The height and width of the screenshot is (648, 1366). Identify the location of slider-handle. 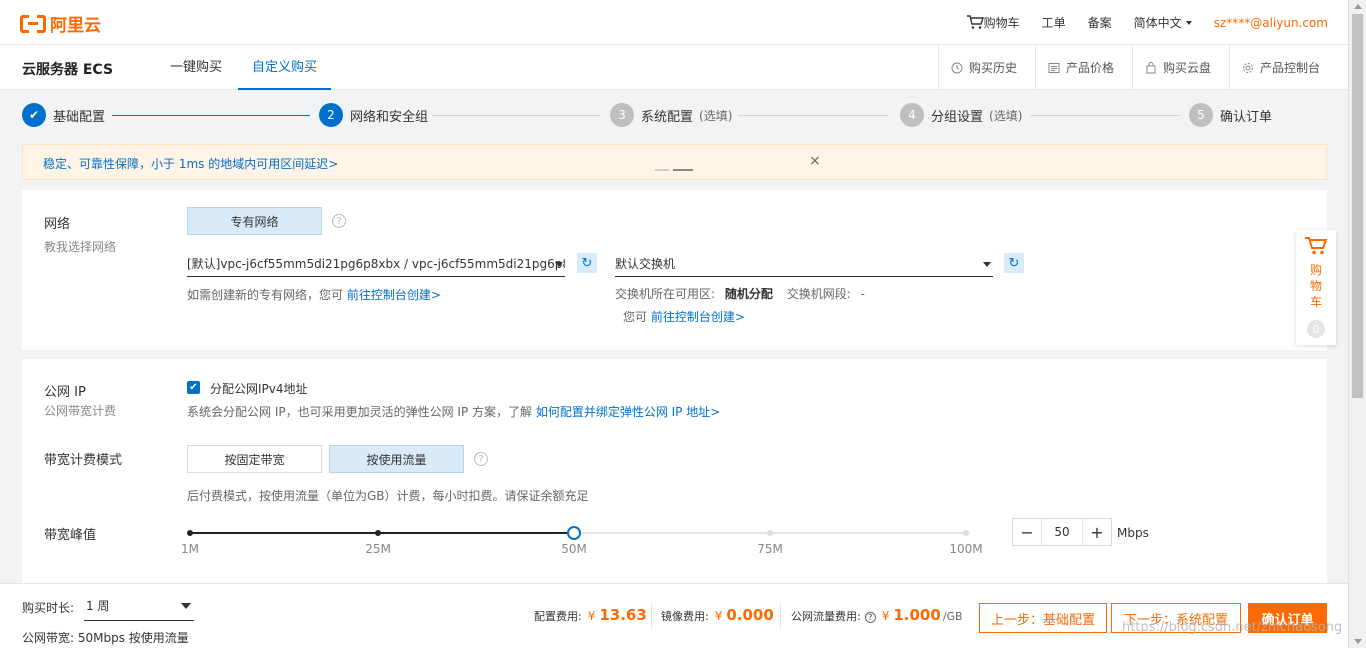
(574, 533).